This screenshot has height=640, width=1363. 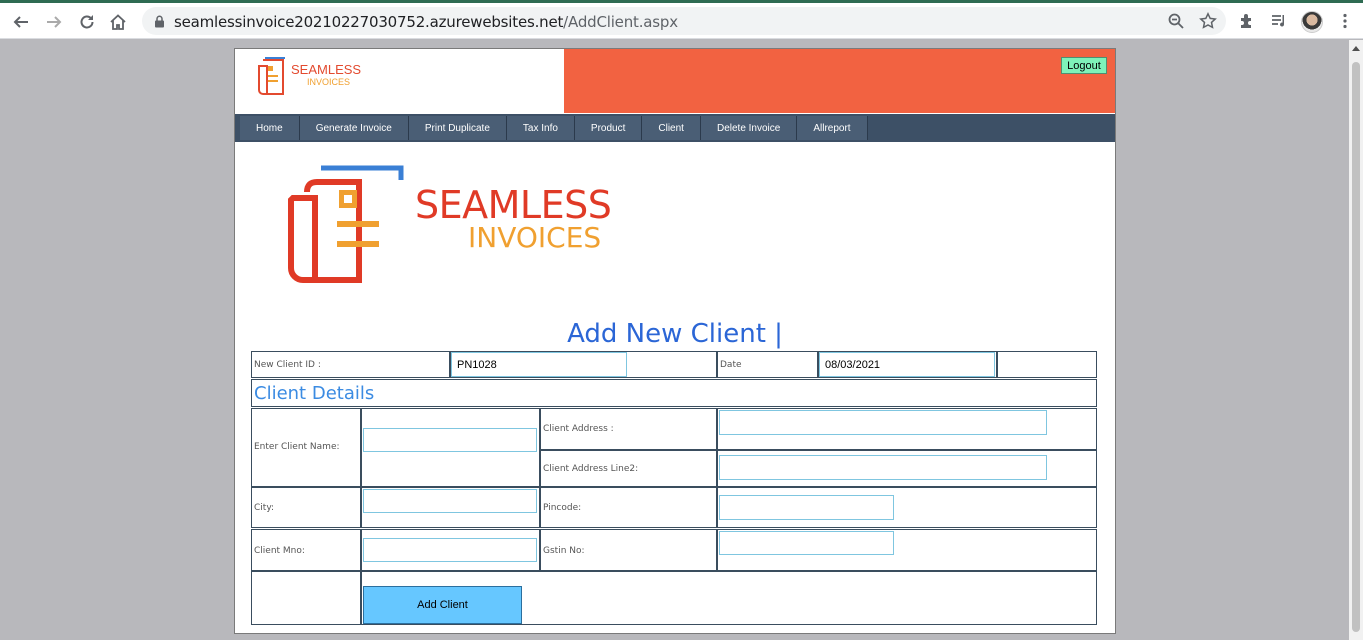 What do you see at coordinates (806, 543) in the screenshot?
I see `gstin-field` at bounding box center [806, 543].